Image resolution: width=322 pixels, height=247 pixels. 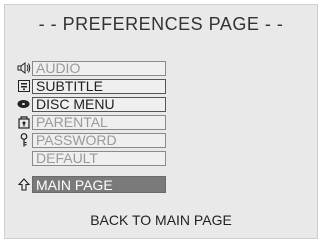 I want to click on up-arrow-icon, so click(x=23, y=185).